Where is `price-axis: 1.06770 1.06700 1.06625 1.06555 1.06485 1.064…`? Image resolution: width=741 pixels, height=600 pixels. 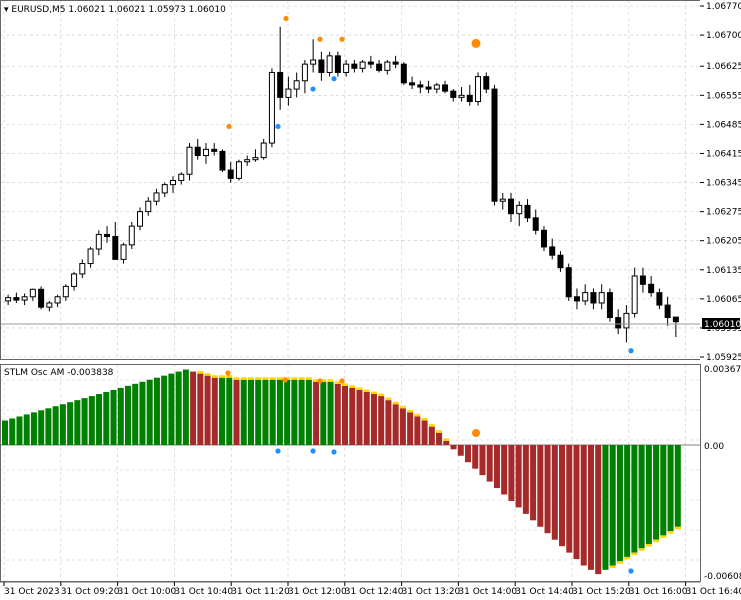
price-axis: 1.06770 1.06700 1.06625 1.06555 1.06485 1.064… is located at coordinates (720, 181).